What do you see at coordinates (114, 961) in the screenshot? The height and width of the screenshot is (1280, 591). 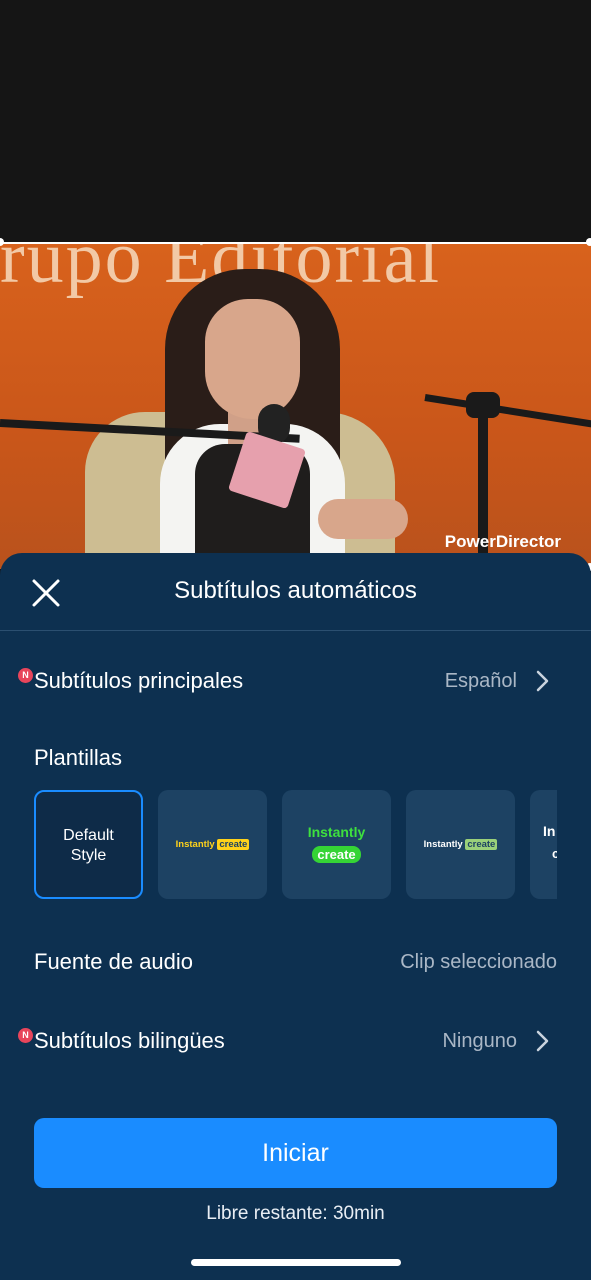 I see `audio-source-label: Fuente de audio` at bounding box center [114, 961].